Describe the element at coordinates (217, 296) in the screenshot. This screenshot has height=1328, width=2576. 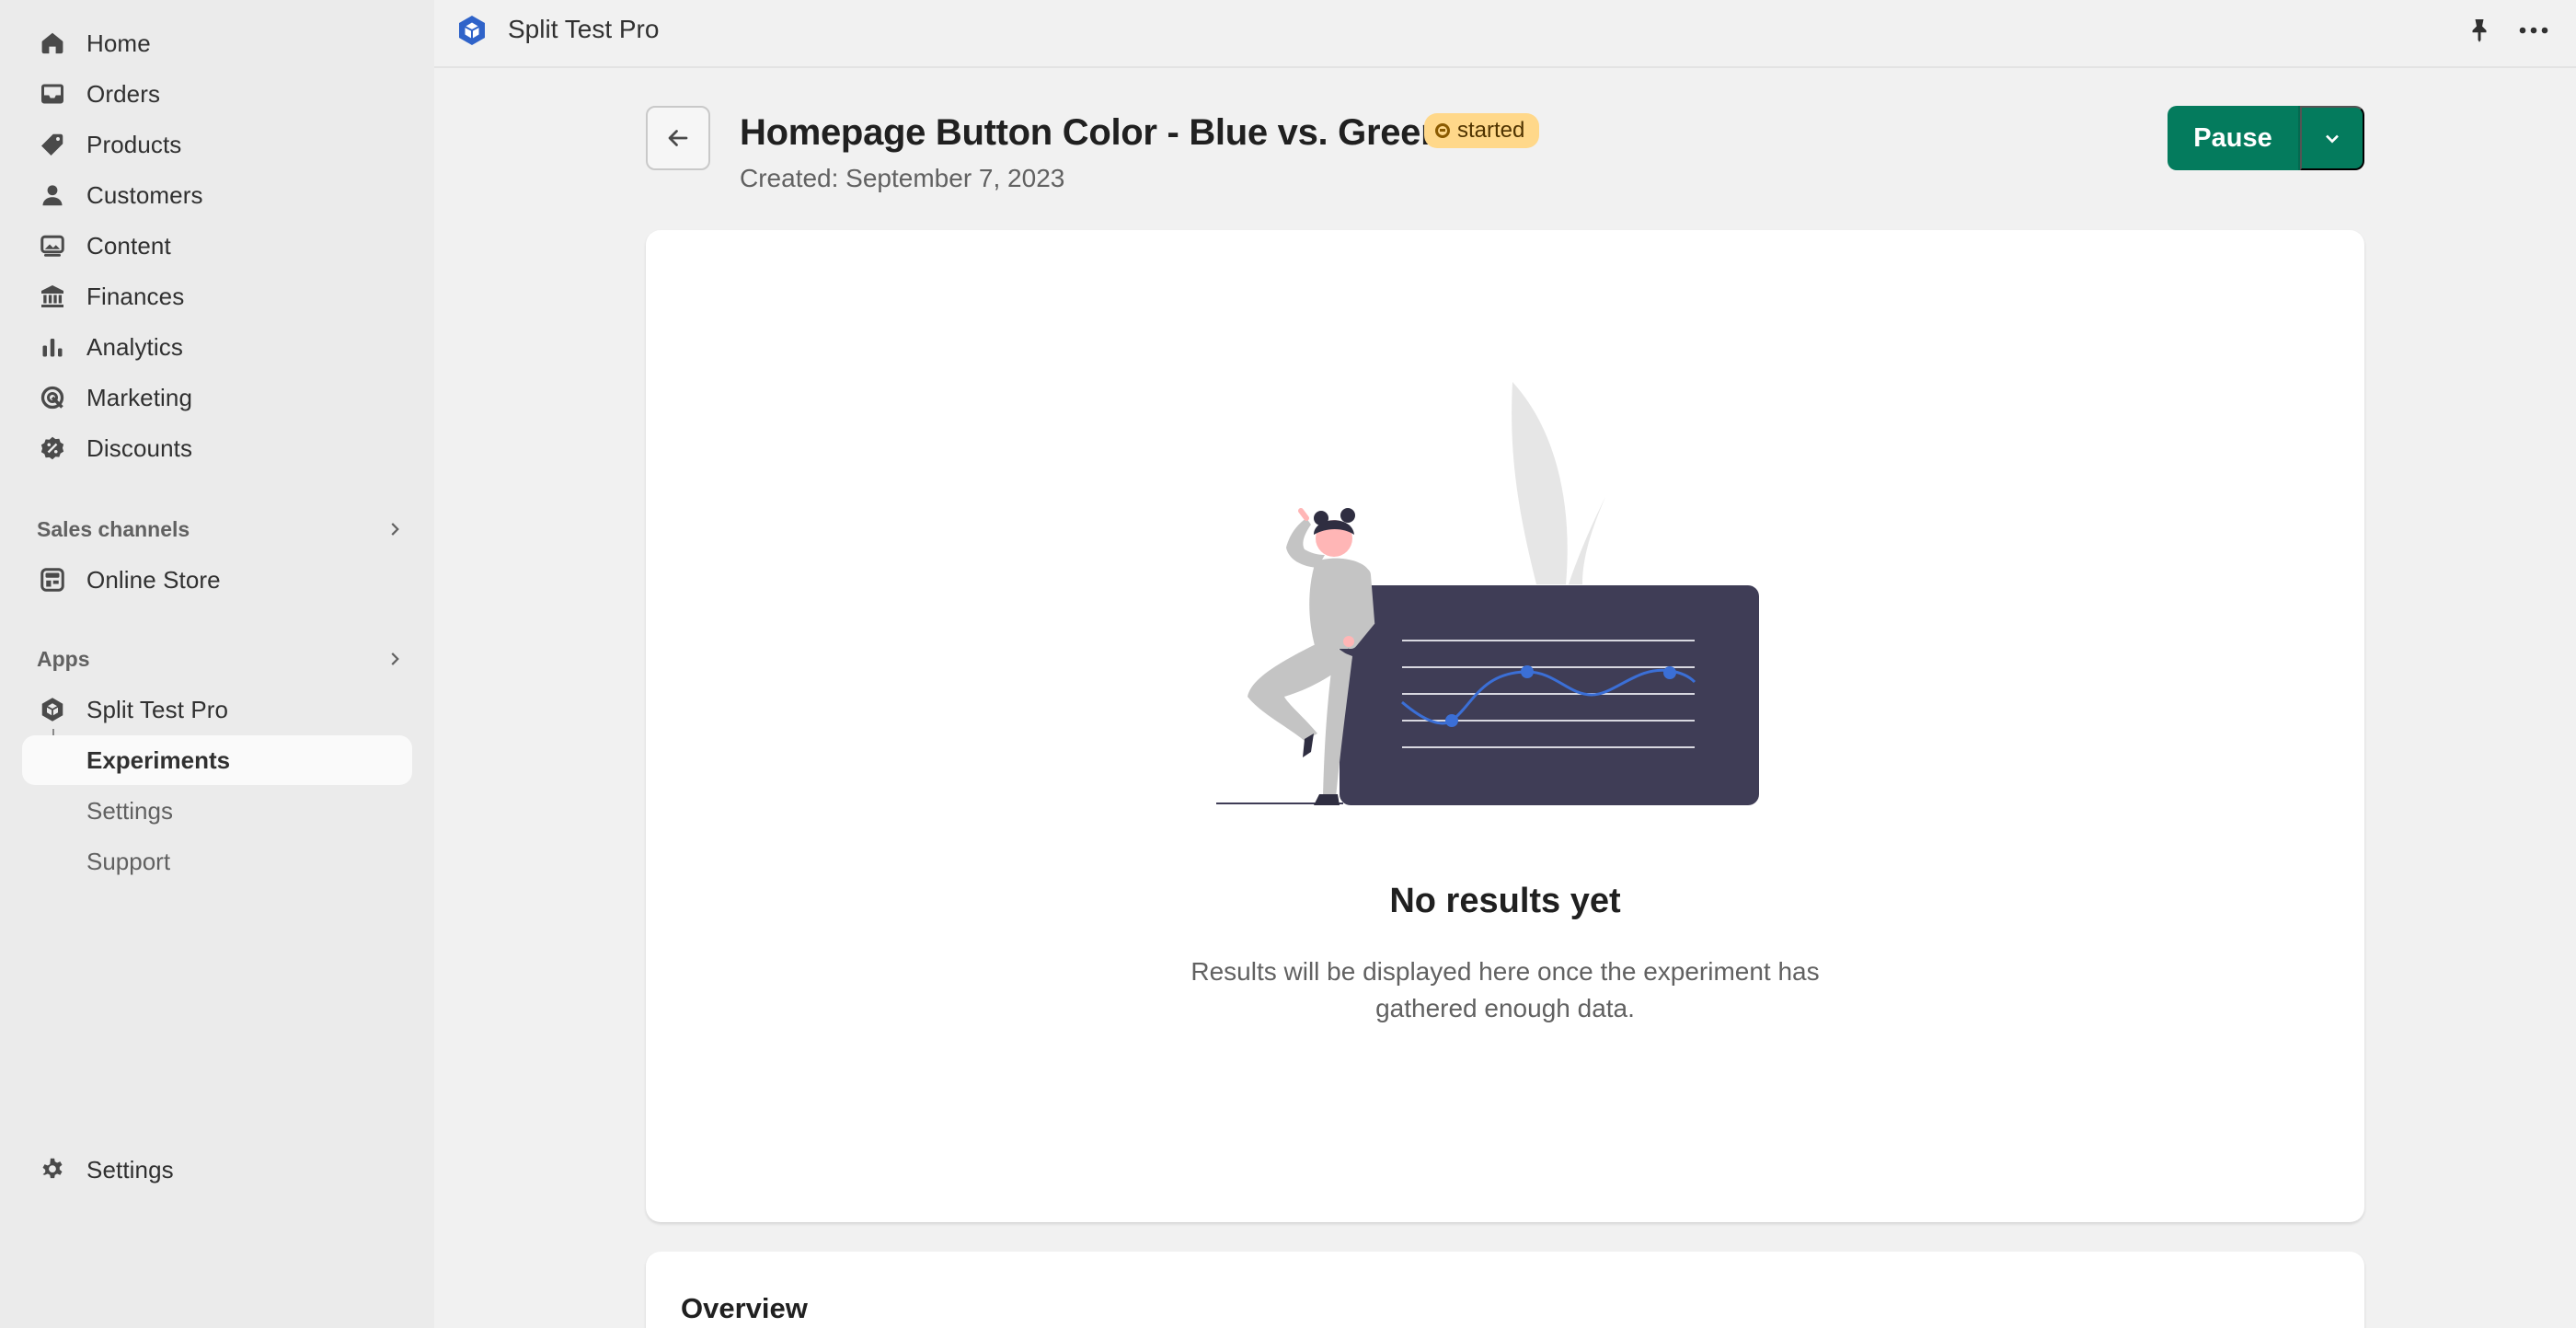
I see `nav-finances: Finances` at that location.